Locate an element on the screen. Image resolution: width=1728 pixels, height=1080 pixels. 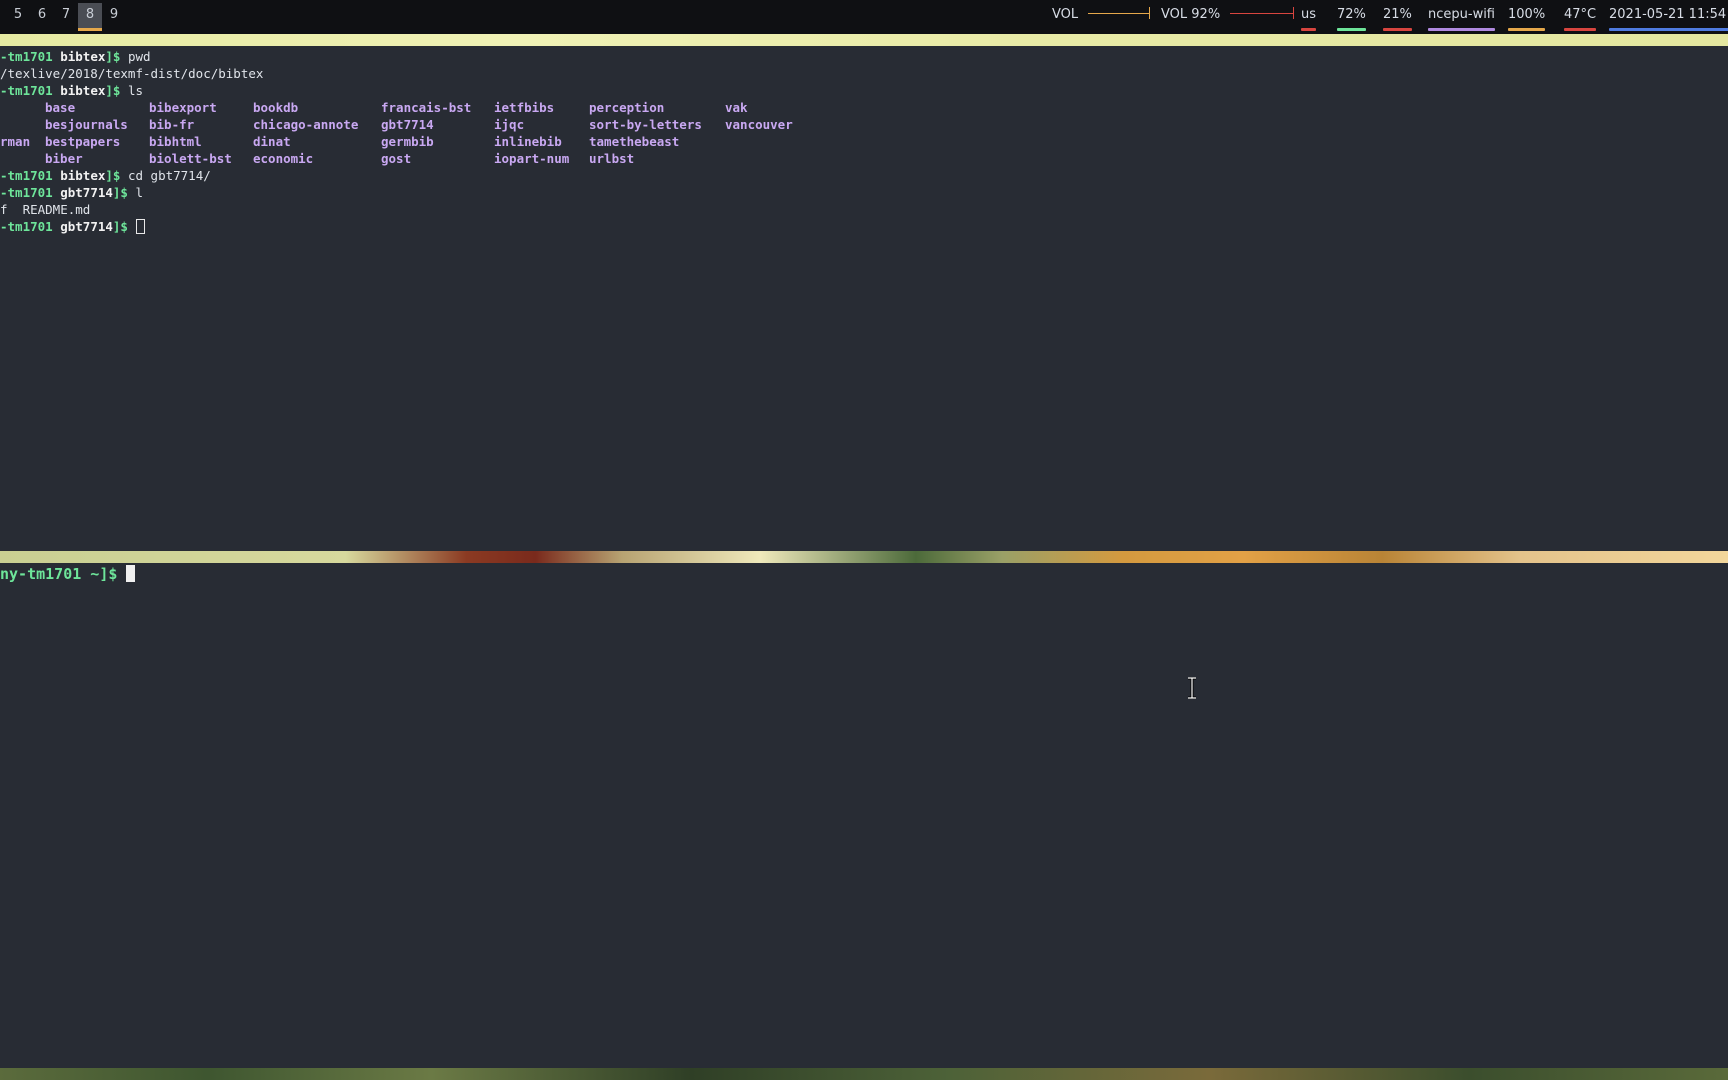
terminal-line: -tm1701 bibtex]$ cd gbt7714/ is located at coordinates (105, 175).